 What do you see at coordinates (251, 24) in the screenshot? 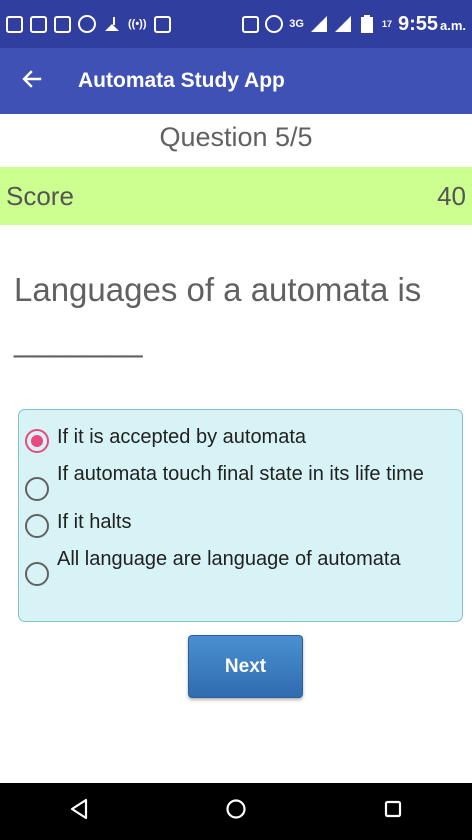
I see `cast-icon` at bounding box center [251, 24].